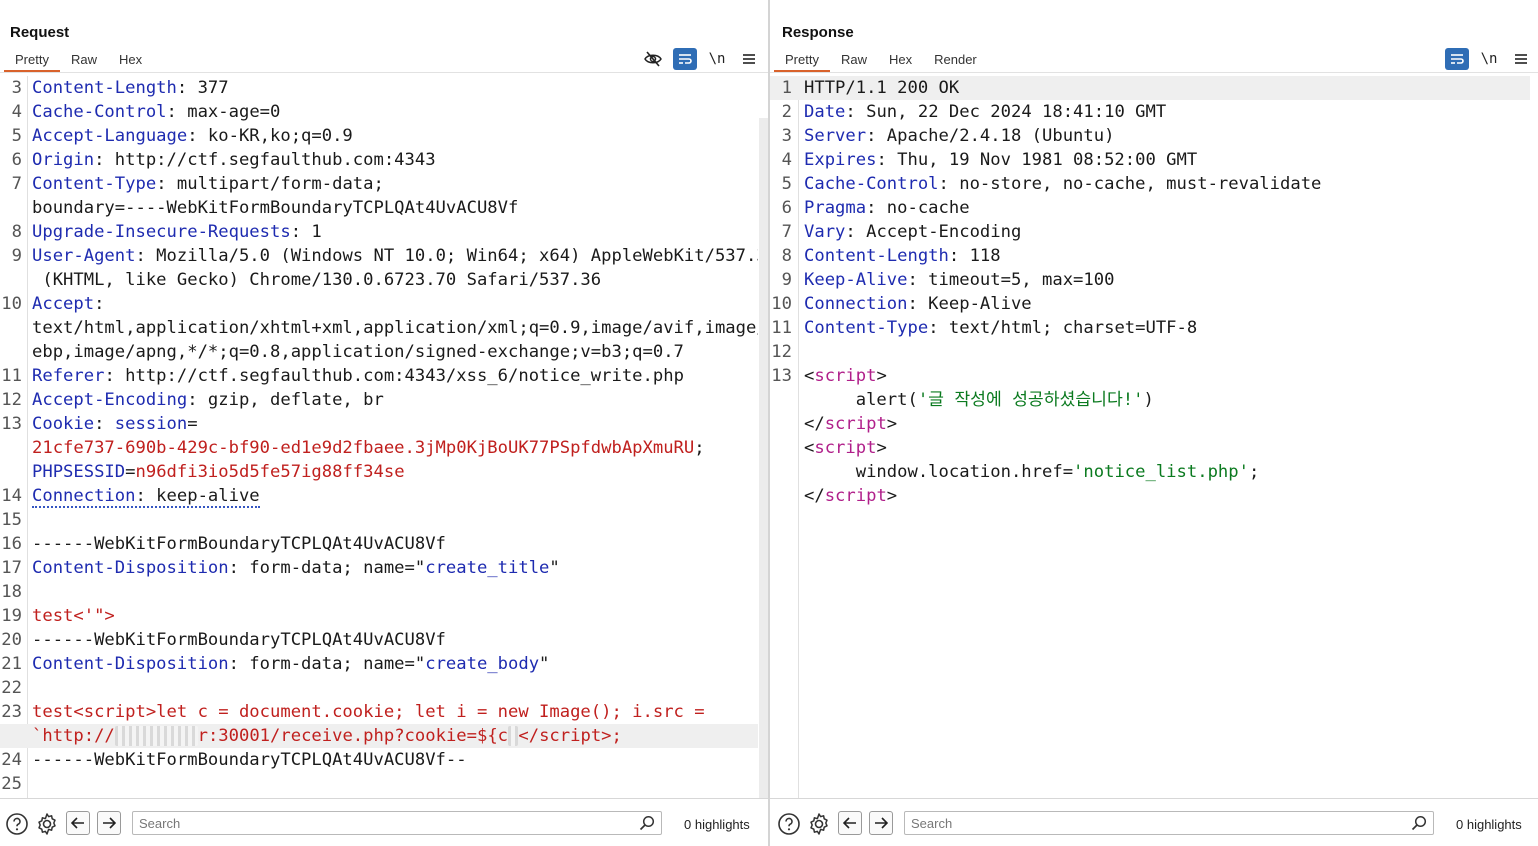 This screenshot has height=846, width=1538. I want to click on request-line: 3 Content-Length: 377, so click(379, 88).